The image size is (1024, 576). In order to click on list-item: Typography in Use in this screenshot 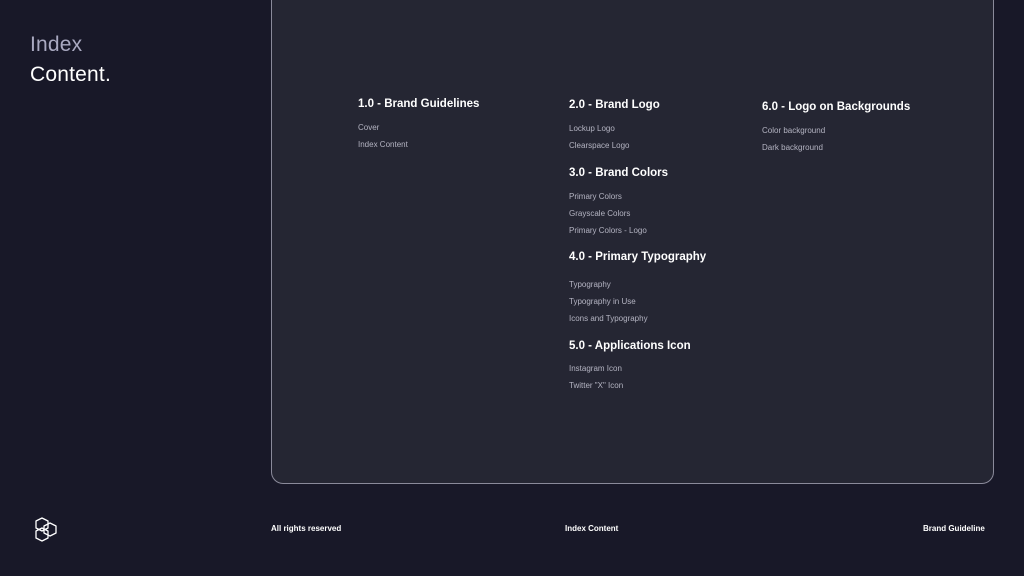, I will do `click(637, 305)`.